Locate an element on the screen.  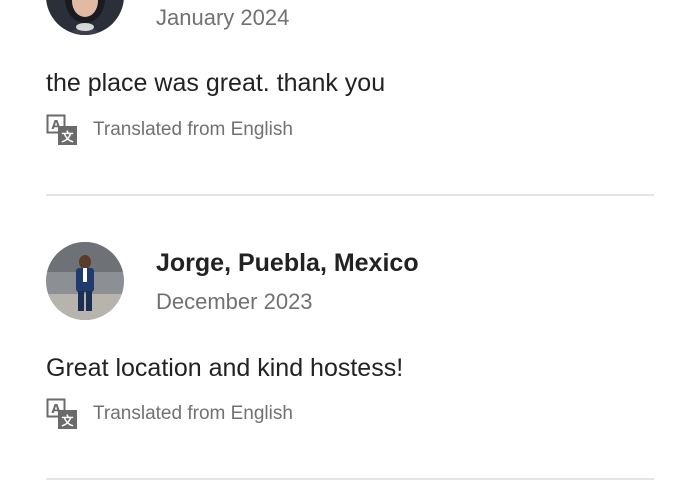
review-text: Great location and kind hostess! is located at coordinates (225, 368).